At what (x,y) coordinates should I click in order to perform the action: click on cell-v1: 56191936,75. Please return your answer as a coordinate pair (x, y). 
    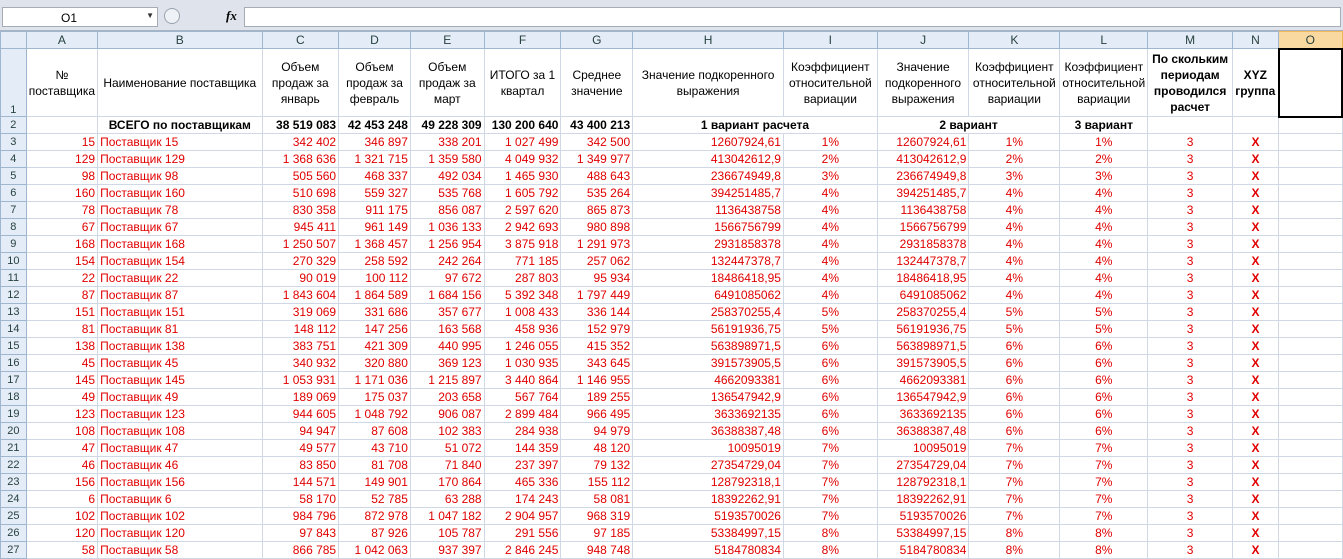
    Looking at the image, I should click on (708, 329).